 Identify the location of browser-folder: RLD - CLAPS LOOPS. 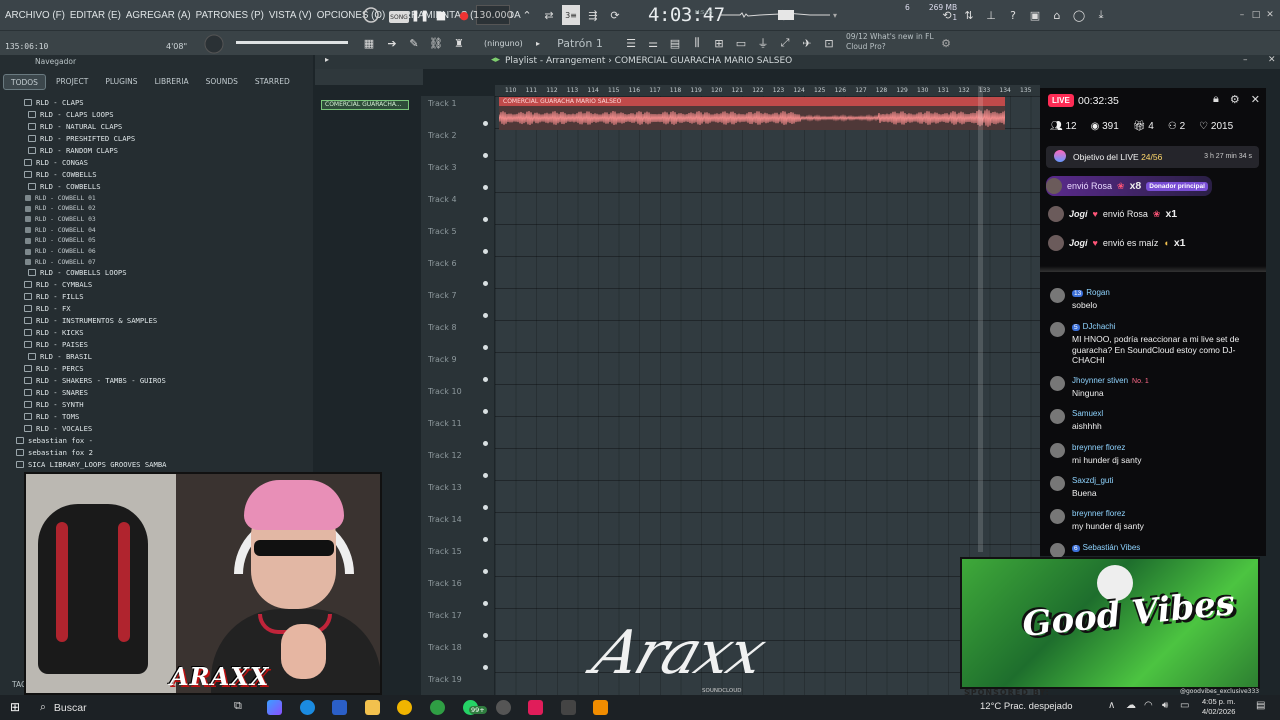
(71, 114).